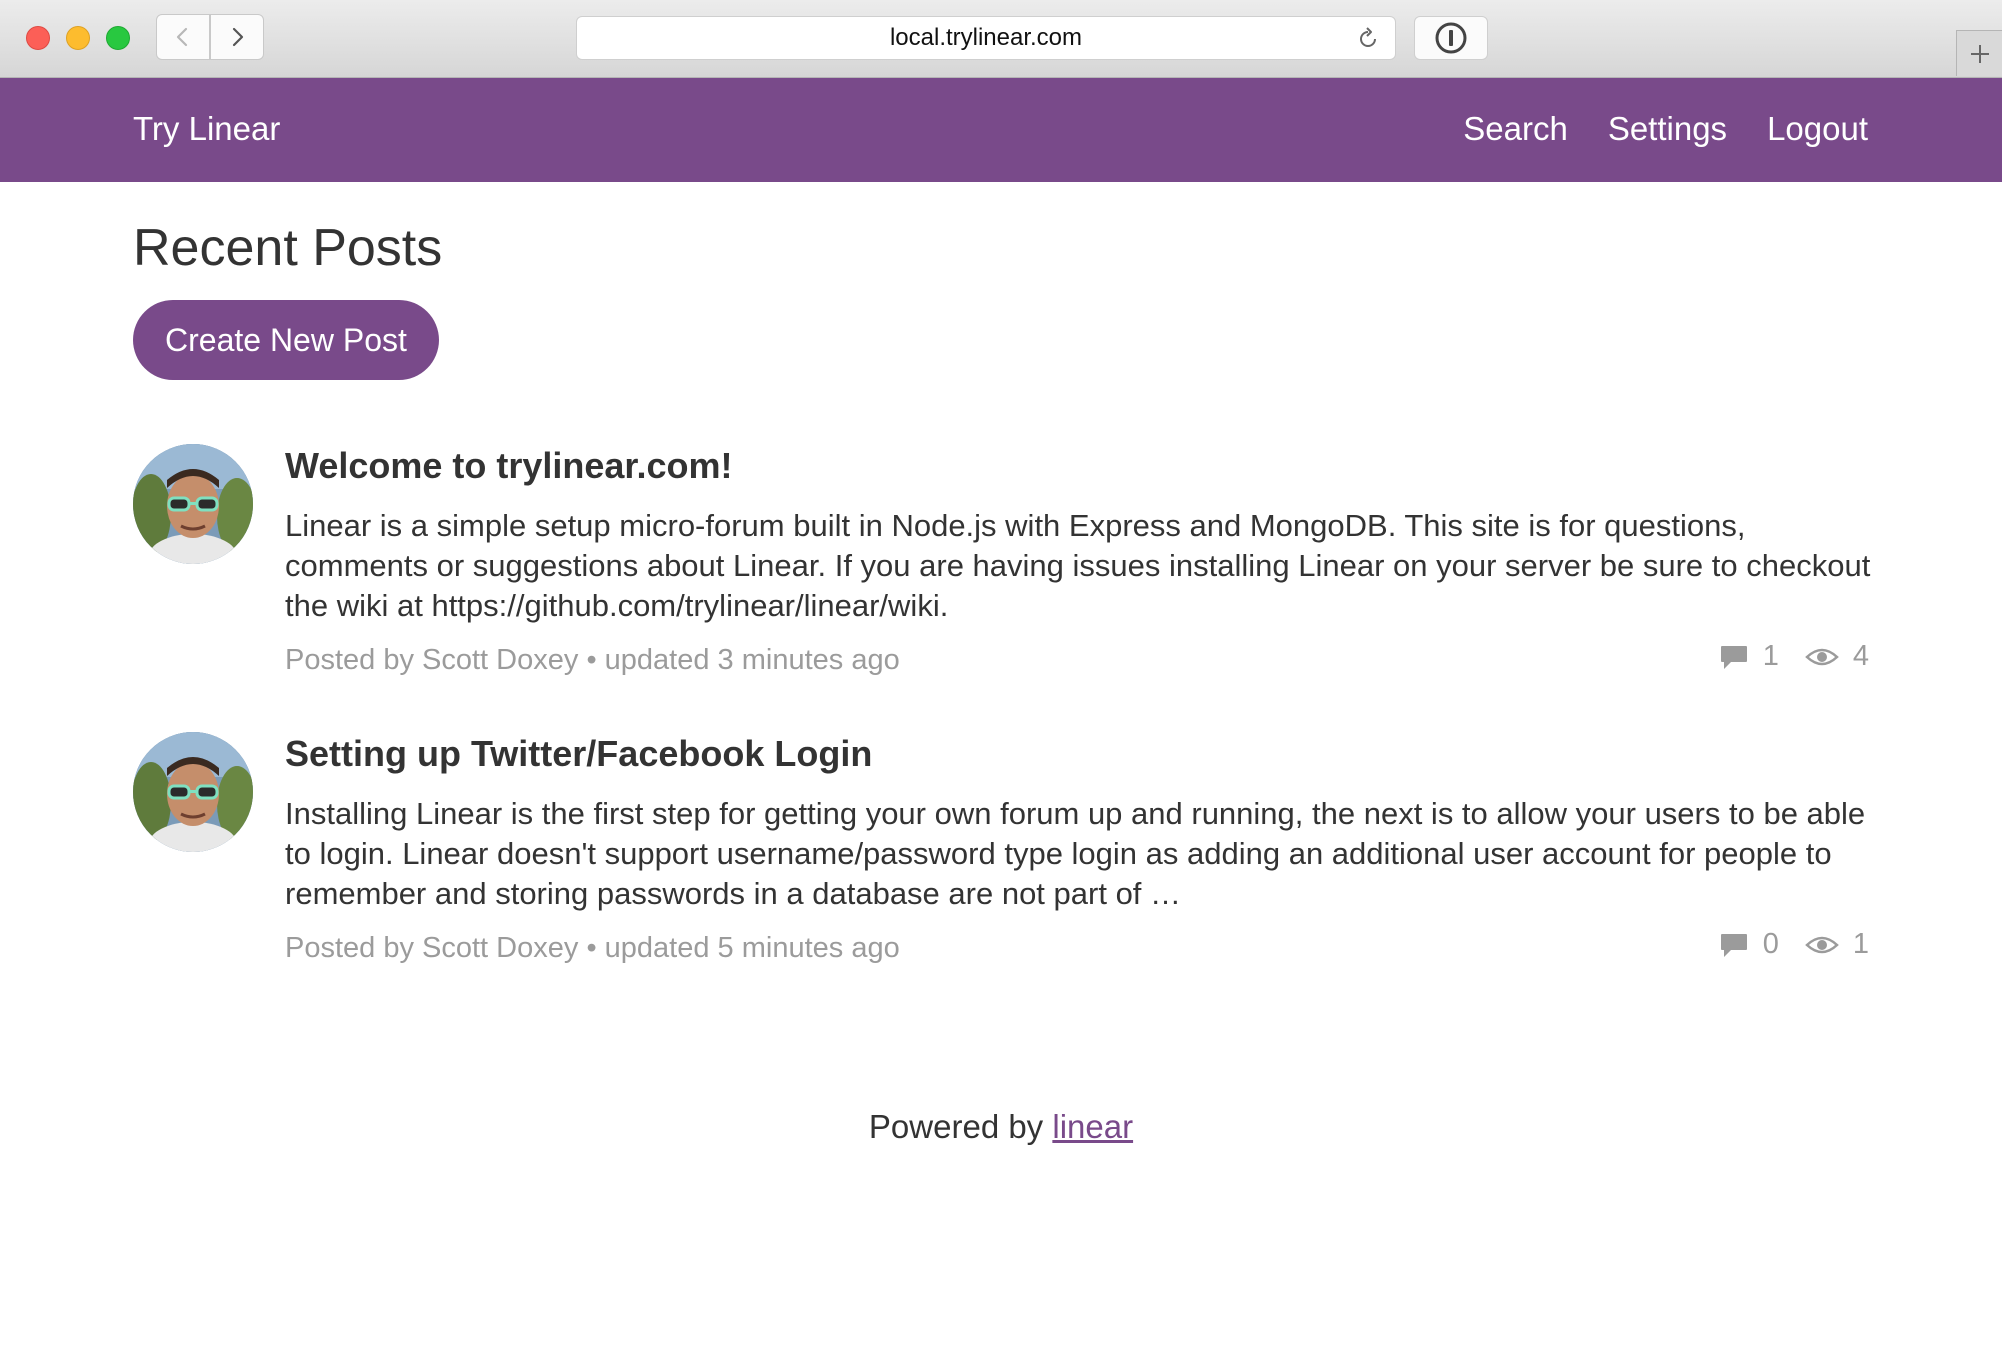  I want to click on forward-icon, so click(238, 37).